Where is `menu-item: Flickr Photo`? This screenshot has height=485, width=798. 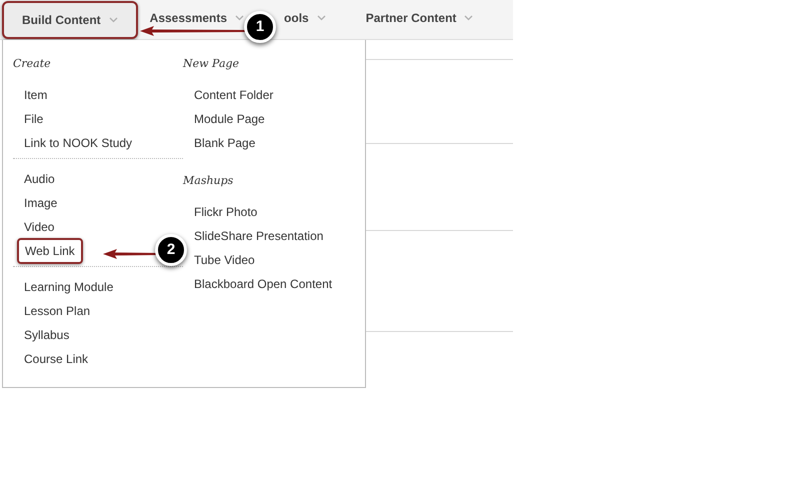
menu-item: Flickr Photo is located at coordinates (226, 212).